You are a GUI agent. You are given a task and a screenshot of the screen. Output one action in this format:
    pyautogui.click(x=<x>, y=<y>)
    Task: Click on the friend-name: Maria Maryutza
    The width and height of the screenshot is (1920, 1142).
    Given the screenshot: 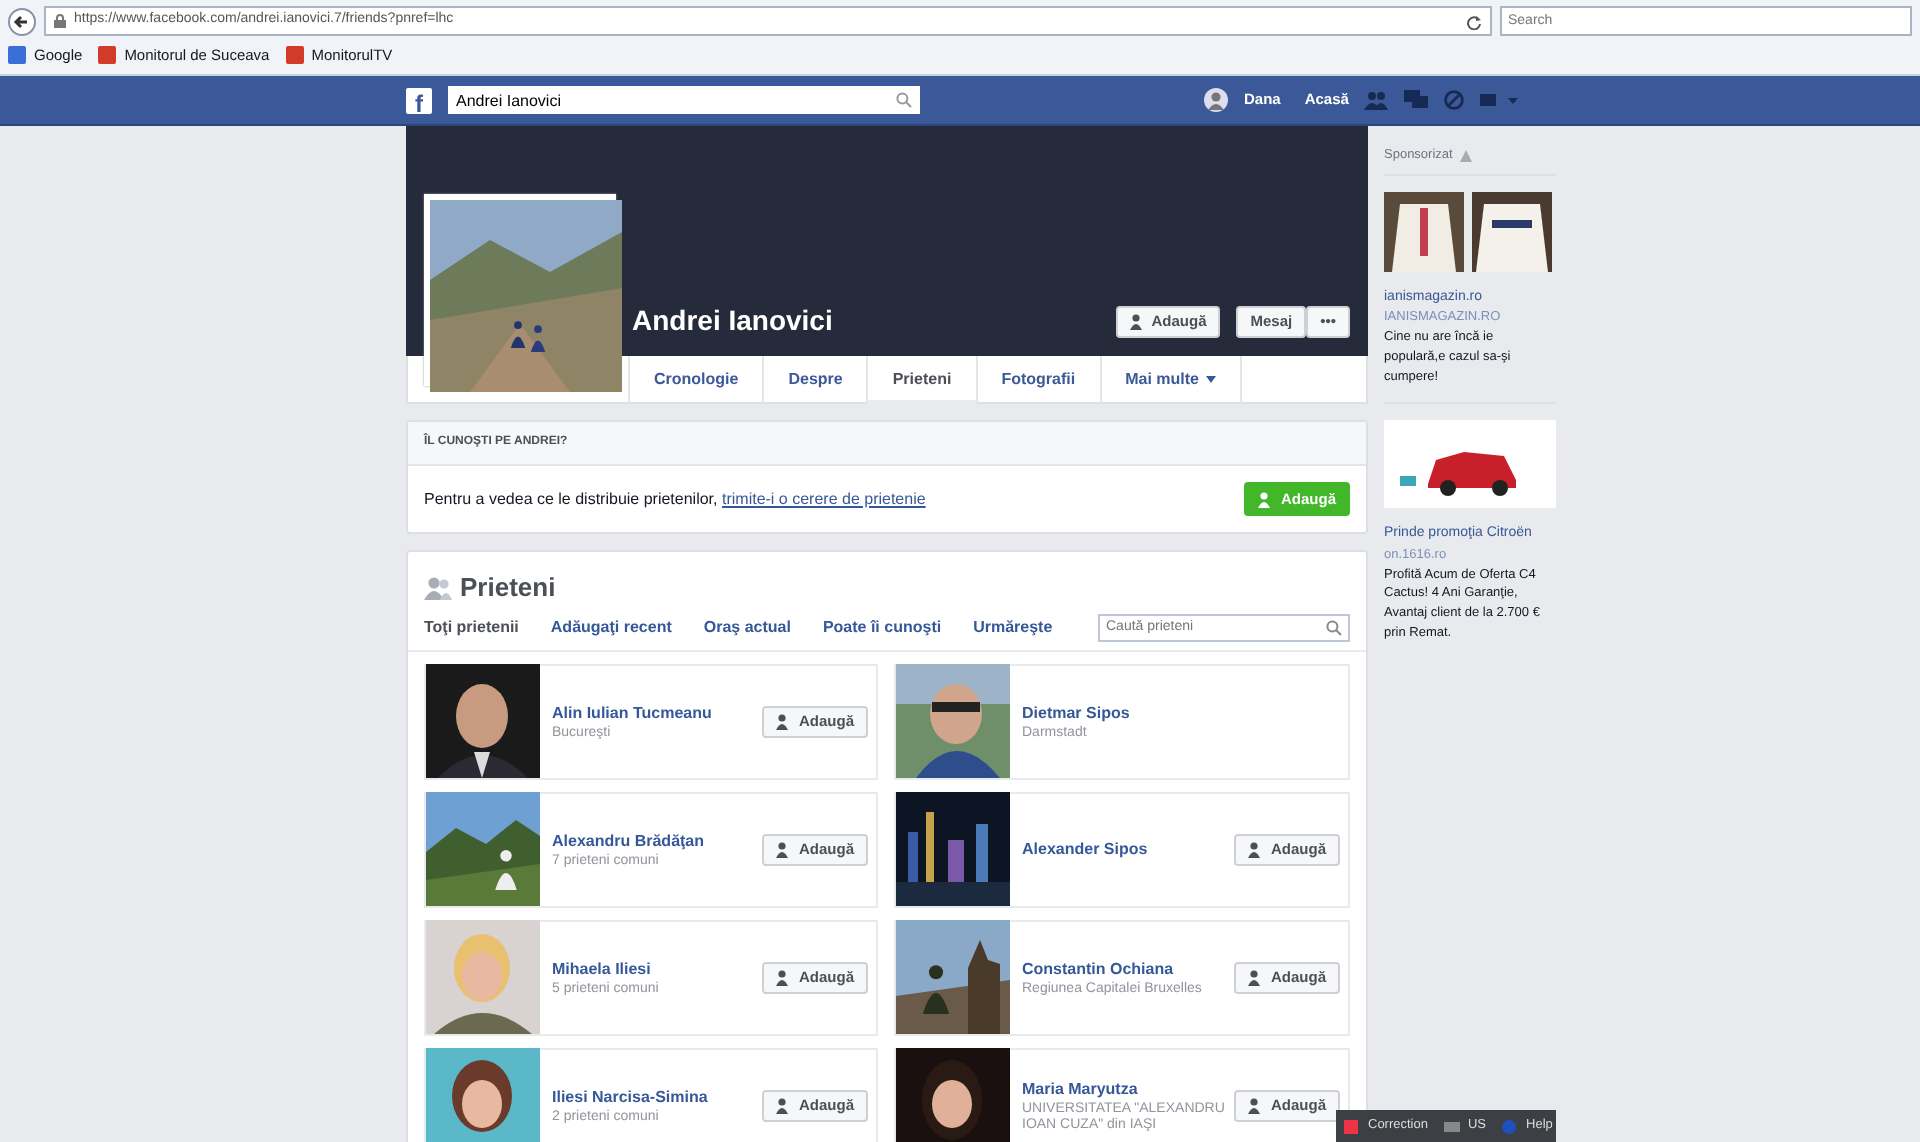 What is the action you would take?
    pyautogui.click(x=1122, y=1090)
    